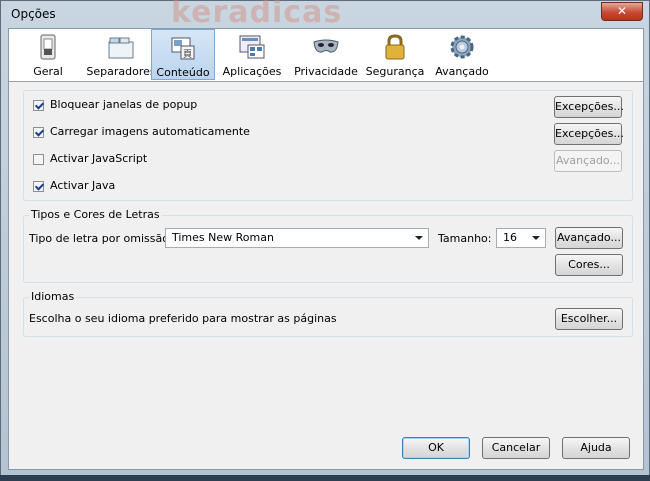 The width and height of the screenshot is (650, 481). Describe the element at coordinates (38, 132) in the screenshot. I see `images-checkbox` at that location.